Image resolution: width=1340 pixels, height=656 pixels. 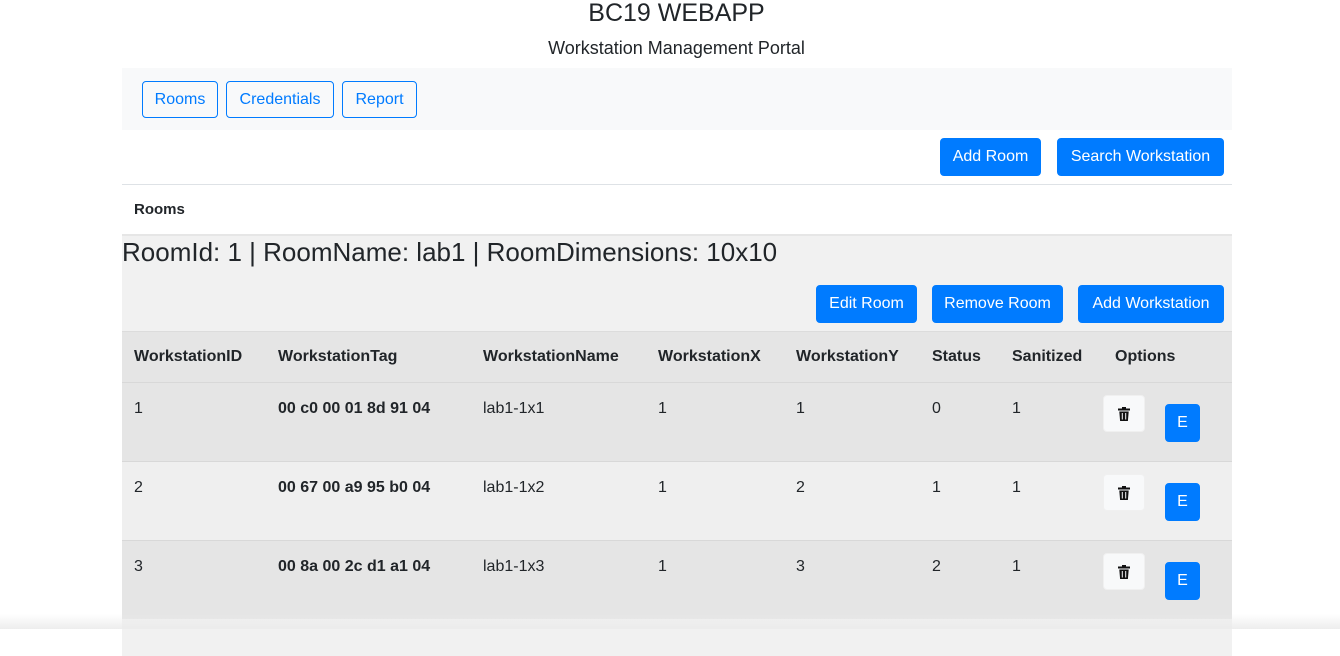 I want to click on nav-rooms-button: Rooms, so click(x=180, y=99).